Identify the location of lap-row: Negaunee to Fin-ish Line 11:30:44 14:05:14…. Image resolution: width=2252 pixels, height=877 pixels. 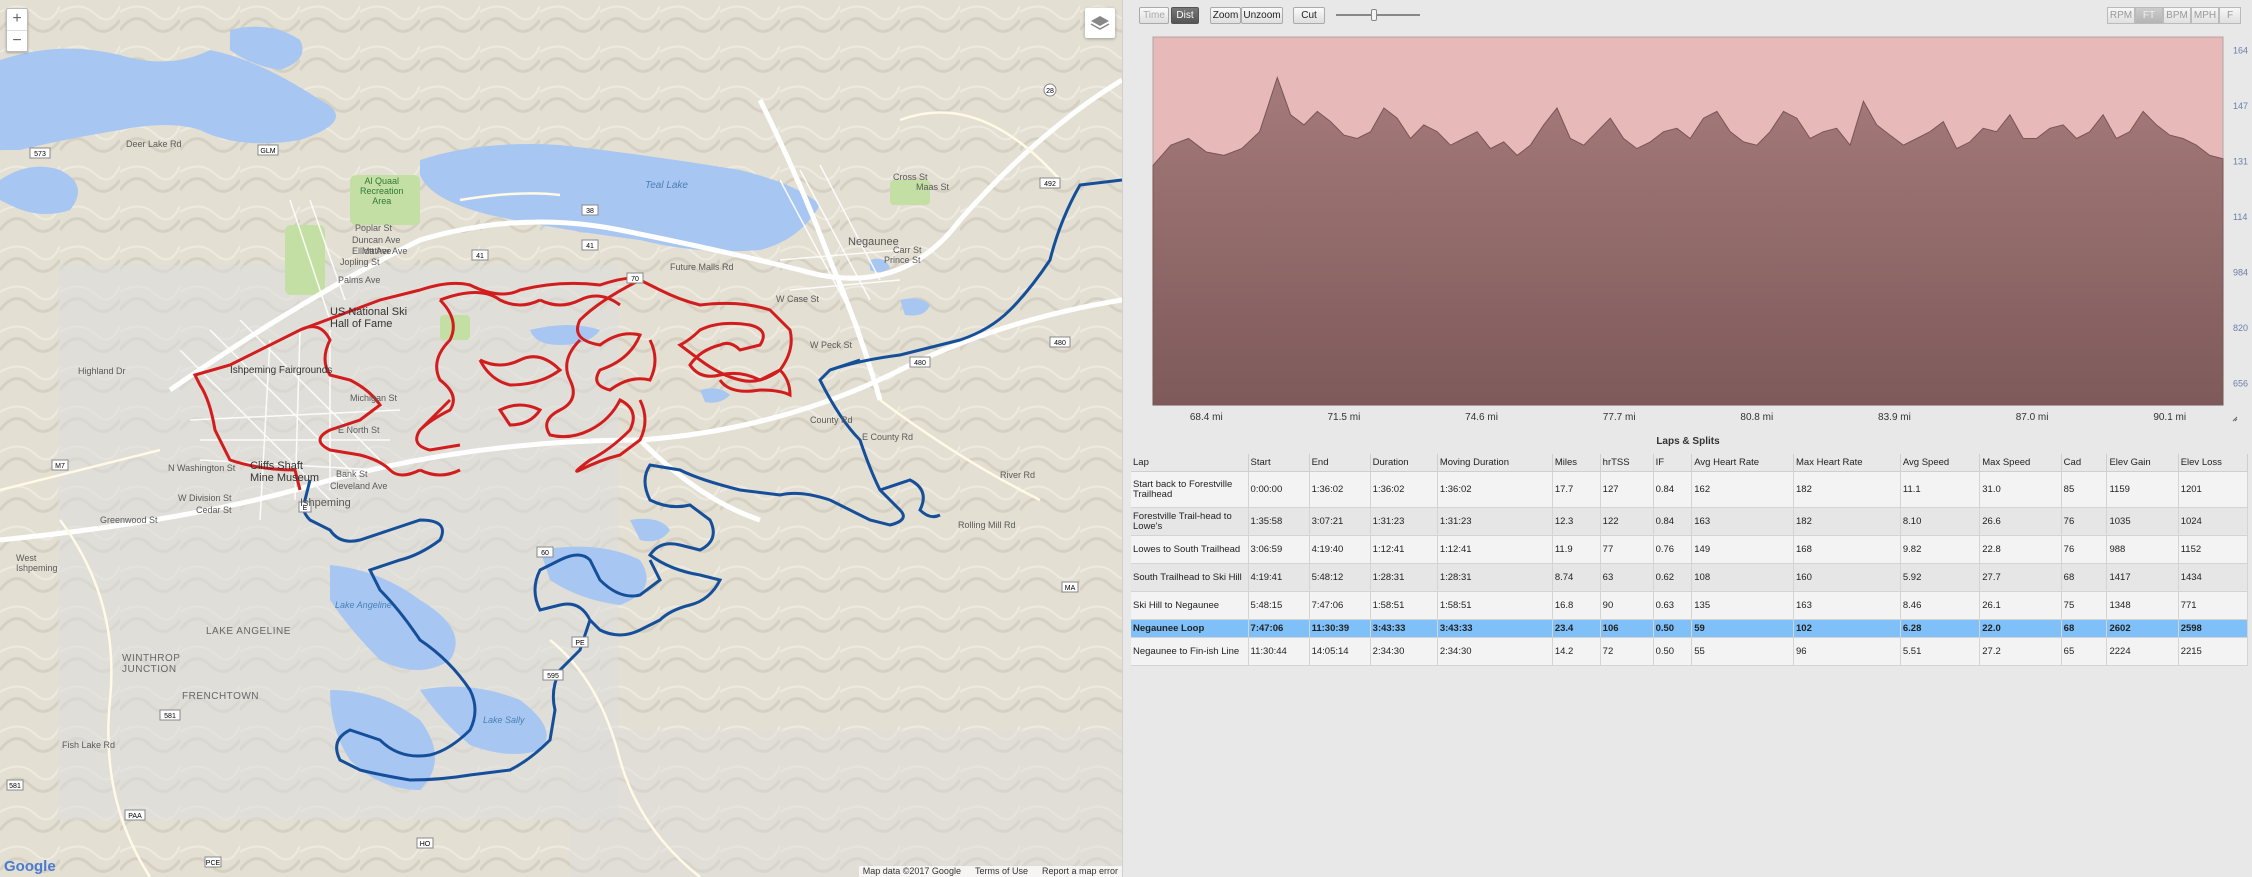
(1690, 651).